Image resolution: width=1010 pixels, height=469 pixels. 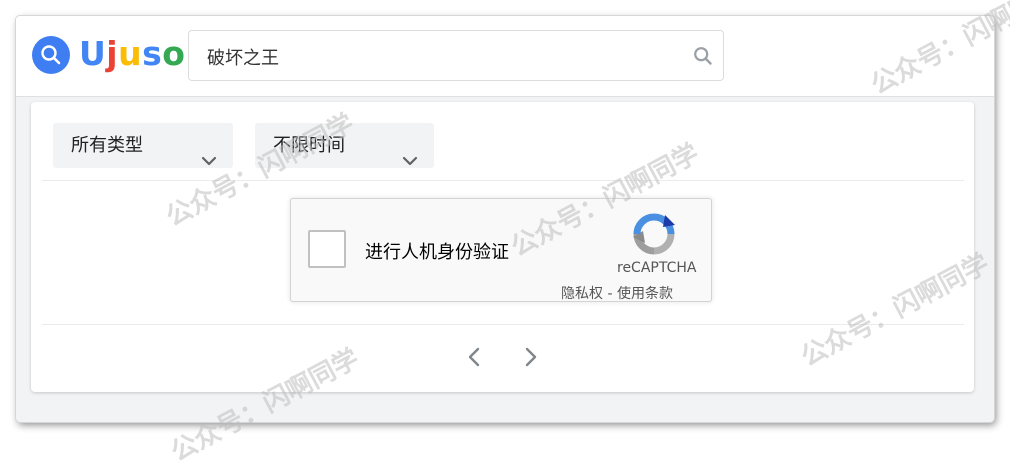 I want to click on recaptcha-label: 进行人机身份验证, so click(x=437, y=252).